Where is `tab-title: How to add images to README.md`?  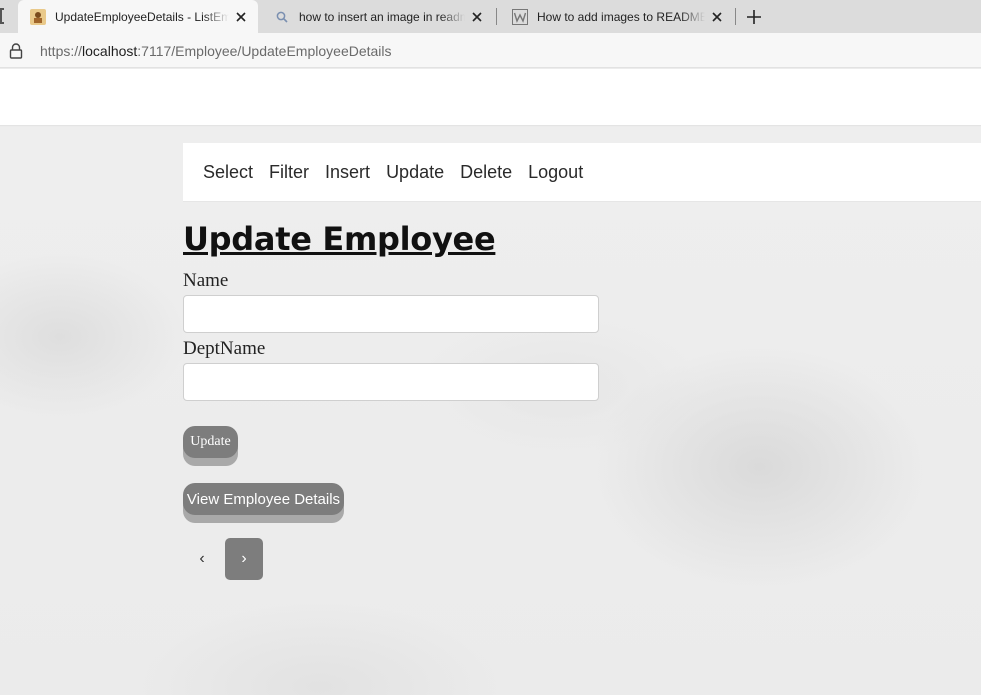 tab-title: How to add images to README.md is located at coordinates (621, 16).